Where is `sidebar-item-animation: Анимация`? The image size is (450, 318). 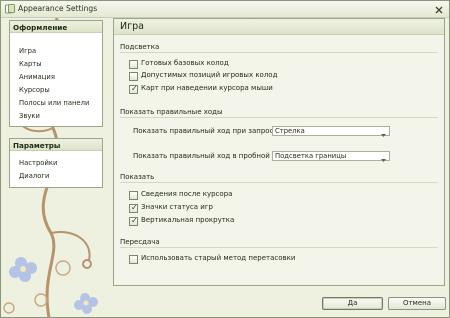
sidebar-item-animation: Анимация is located at coordinates (37, 77).